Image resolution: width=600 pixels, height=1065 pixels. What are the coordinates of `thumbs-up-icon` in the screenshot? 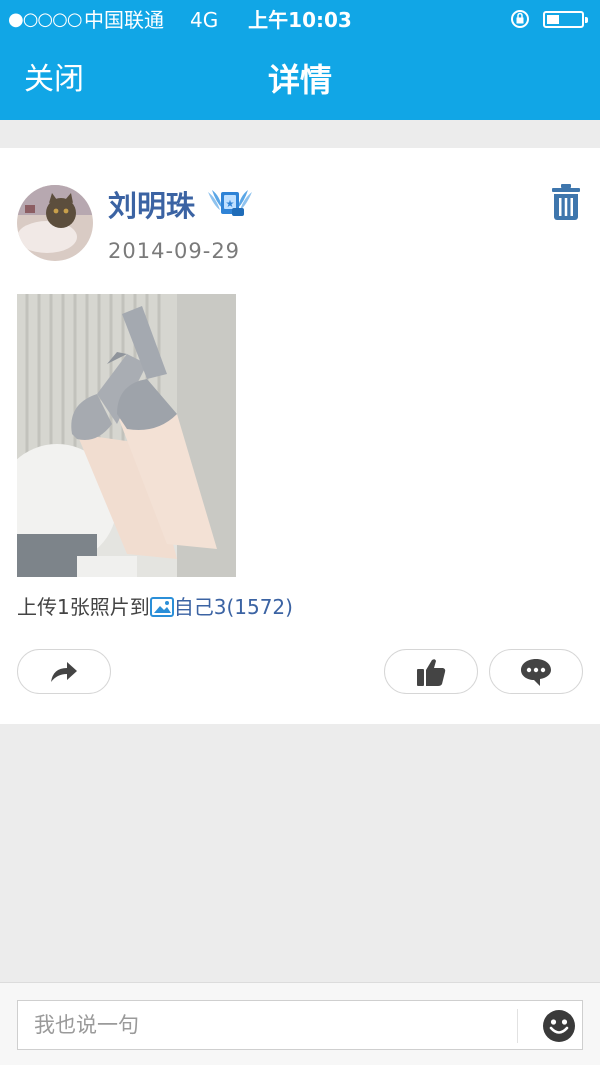 It's located at (431, 672).